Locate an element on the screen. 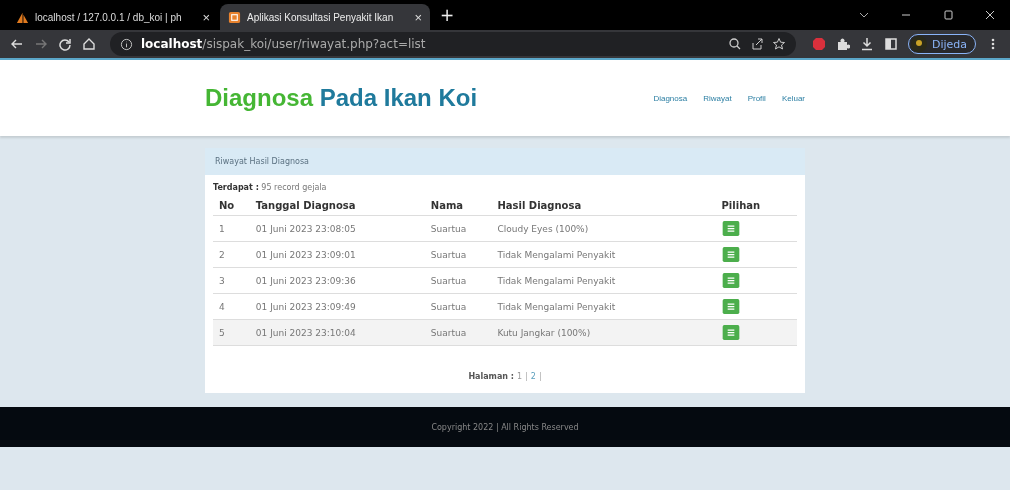 The width and height of the screenshot is (1010, 490). stop-sign-icon is located at coordinates (818, 44).